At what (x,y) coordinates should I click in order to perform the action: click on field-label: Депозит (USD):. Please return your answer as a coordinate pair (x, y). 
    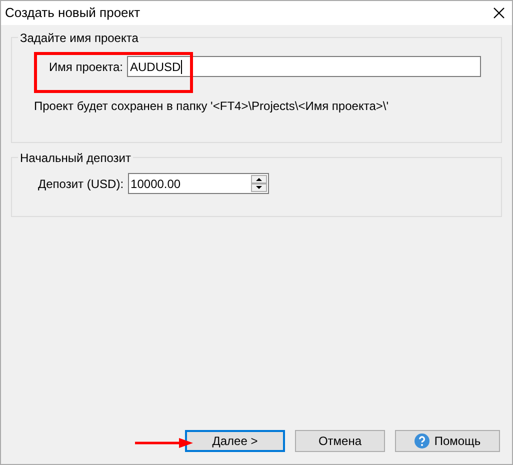
    Looking at the image, I should click on (81, 184).